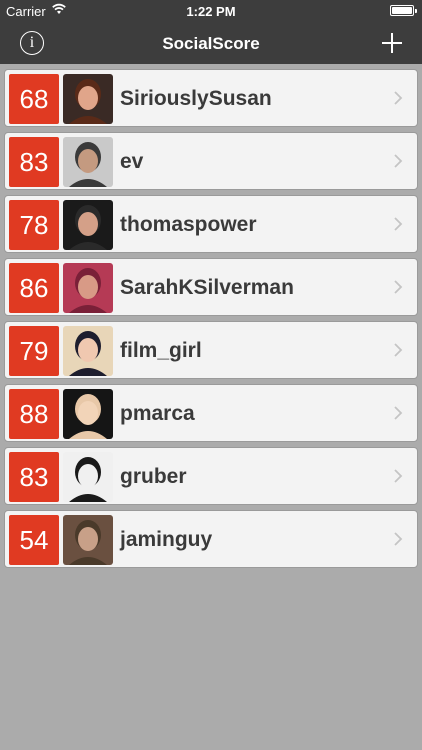  What do you see at coordinates (34, 225) in the screenshot?
I see `score-badge: 78` at bounding box center [34, 225].